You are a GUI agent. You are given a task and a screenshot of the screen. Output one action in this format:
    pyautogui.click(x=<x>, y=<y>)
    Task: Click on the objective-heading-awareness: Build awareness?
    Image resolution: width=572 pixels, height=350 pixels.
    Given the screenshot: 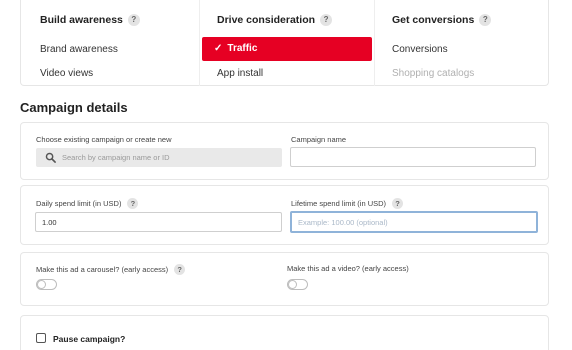 What is the action you would take?
    pyautogui.click(x=90, y=20)
    